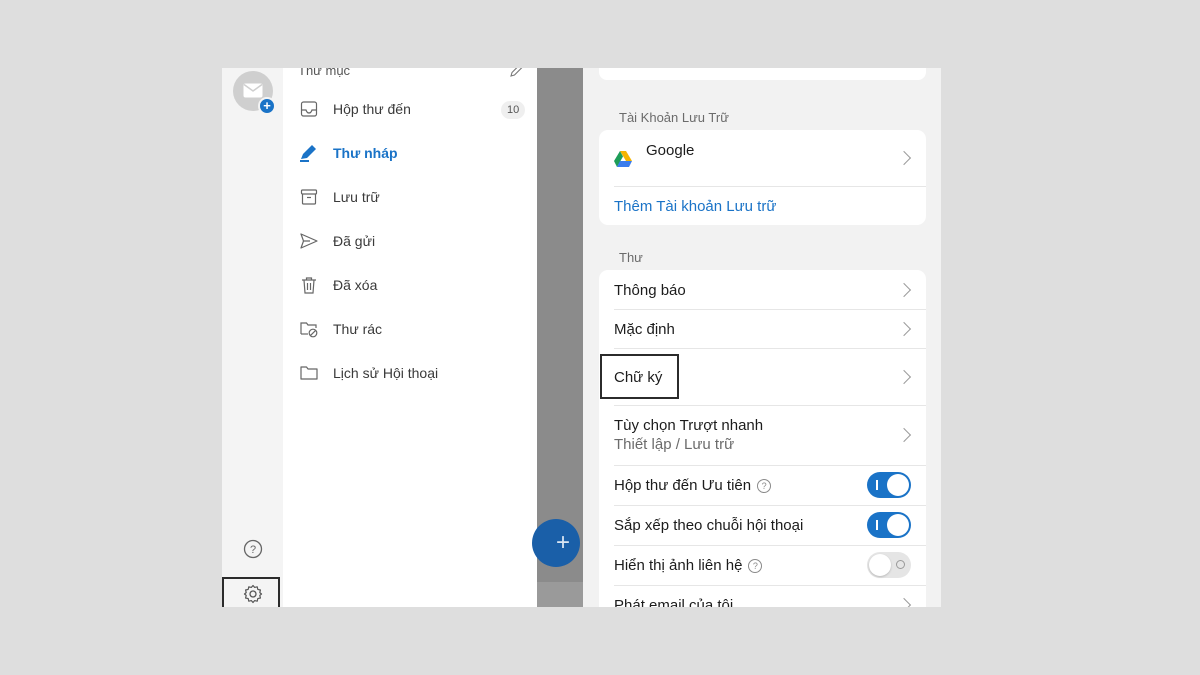  I want to click on focused-inbox-label: Hộp thư đến Ưu tiên?, so click(693, 485).